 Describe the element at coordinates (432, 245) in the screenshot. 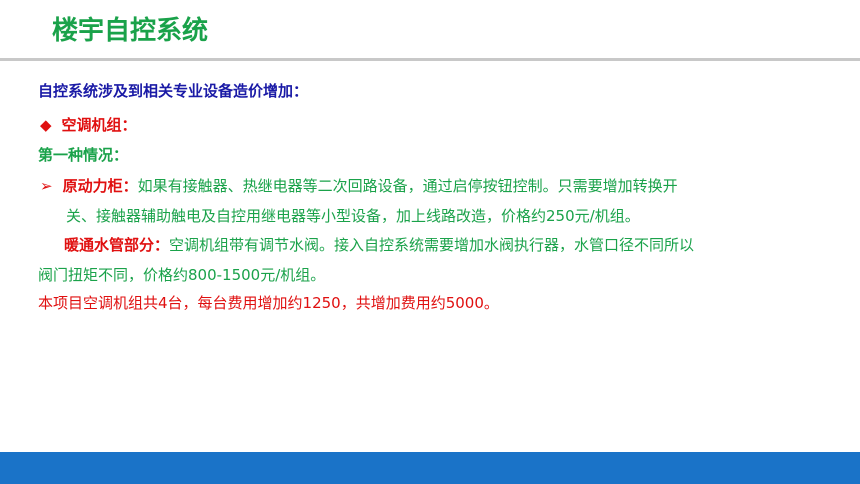

I see `item2-text-line1: 空调机组带有调节水阀。接入自控系统需要增加水阀执行器，水管口径不同所以` at that location.